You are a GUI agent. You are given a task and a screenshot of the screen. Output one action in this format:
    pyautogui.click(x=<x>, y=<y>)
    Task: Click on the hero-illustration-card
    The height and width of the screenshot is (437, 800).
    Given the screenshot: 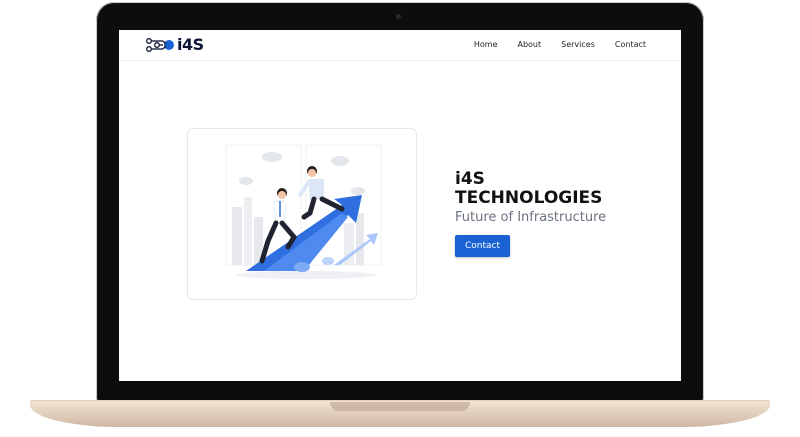 What is the action you would take?
    pyautogui.click(x=302, y=214)
    